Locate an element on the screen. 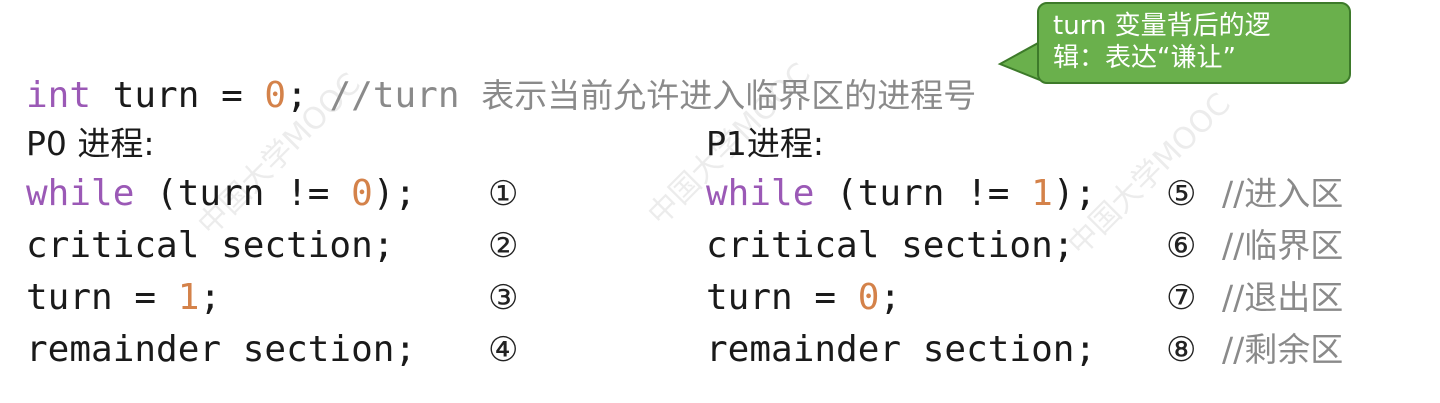  step-marker-1: ① is located at coordinates (503, 194).